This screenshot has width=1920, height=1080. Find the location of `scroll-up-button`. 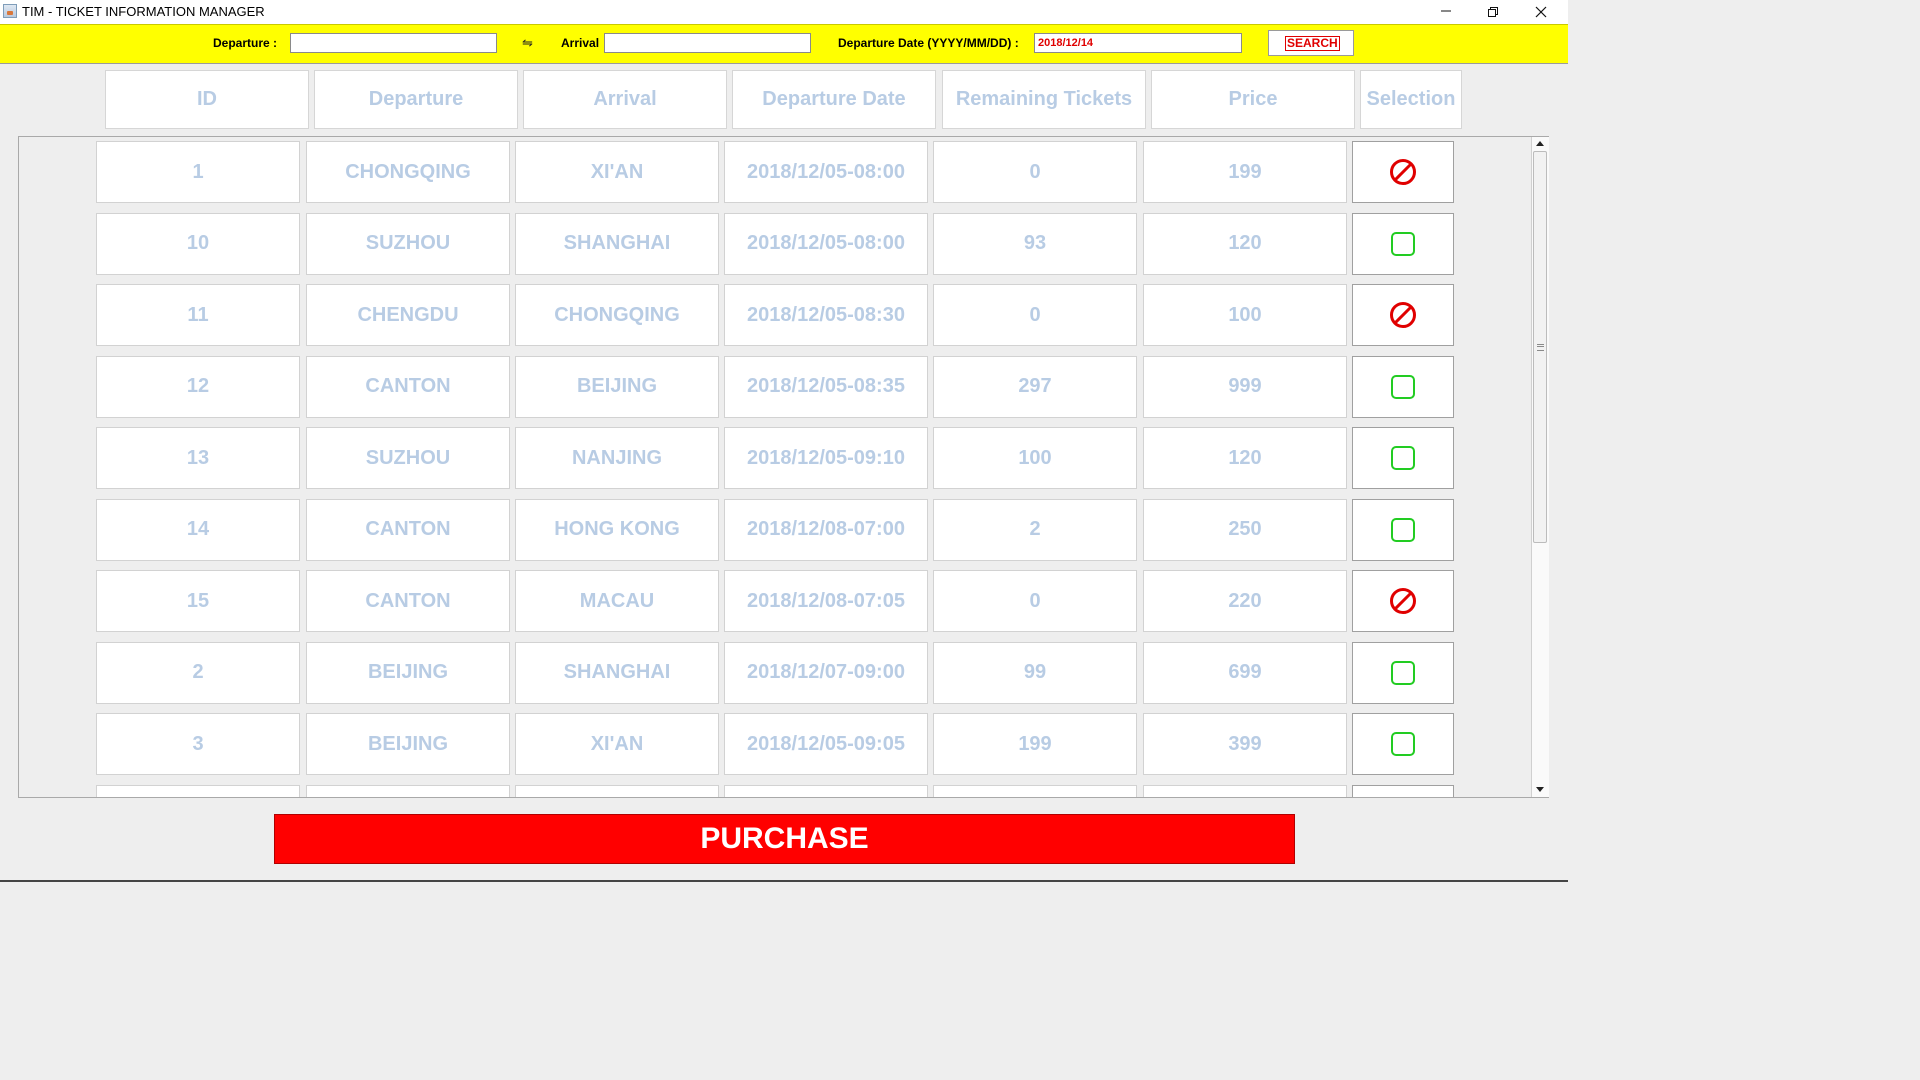

scroll-up-button is located at coordinates (1540, 144).